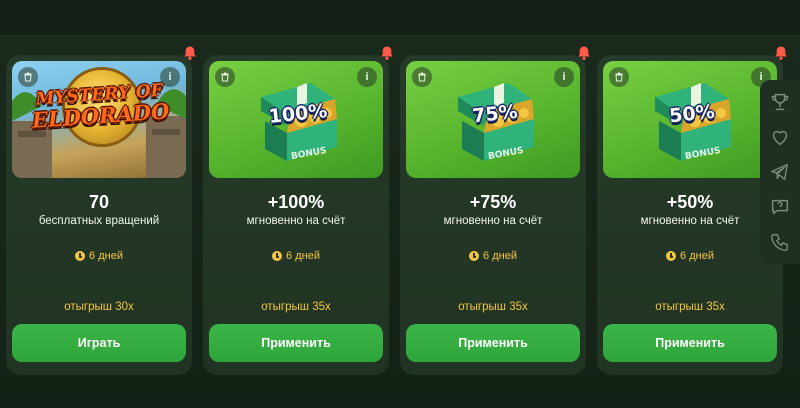 The height and width of the screenshot is (408, 800). I want to click on support-chat-icon, so click(780, 207).